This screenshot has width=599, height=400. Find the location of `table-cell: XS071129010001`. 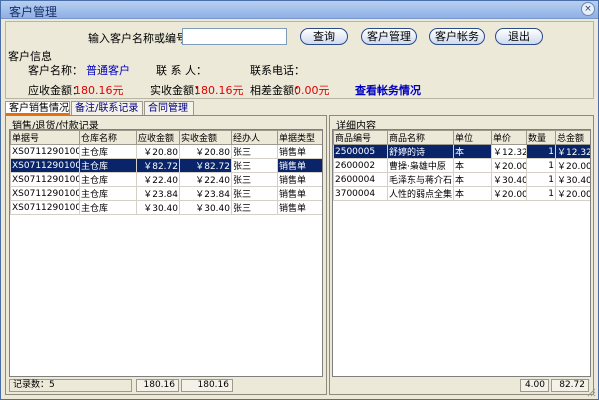

table-cell: XS071129010001 is located at coordinates (45, 151).